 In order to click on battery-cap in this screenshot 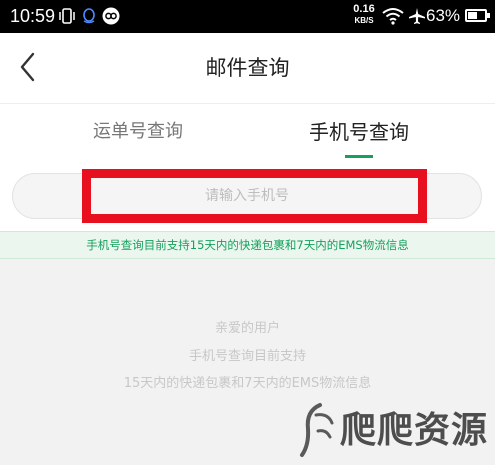, I will do `click(488, 15)`.